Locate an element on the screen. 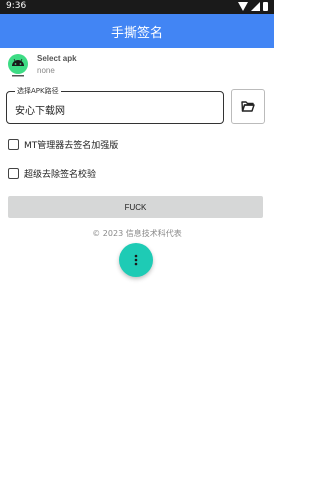  folder-open-icon is located at coordinates (248, 106).